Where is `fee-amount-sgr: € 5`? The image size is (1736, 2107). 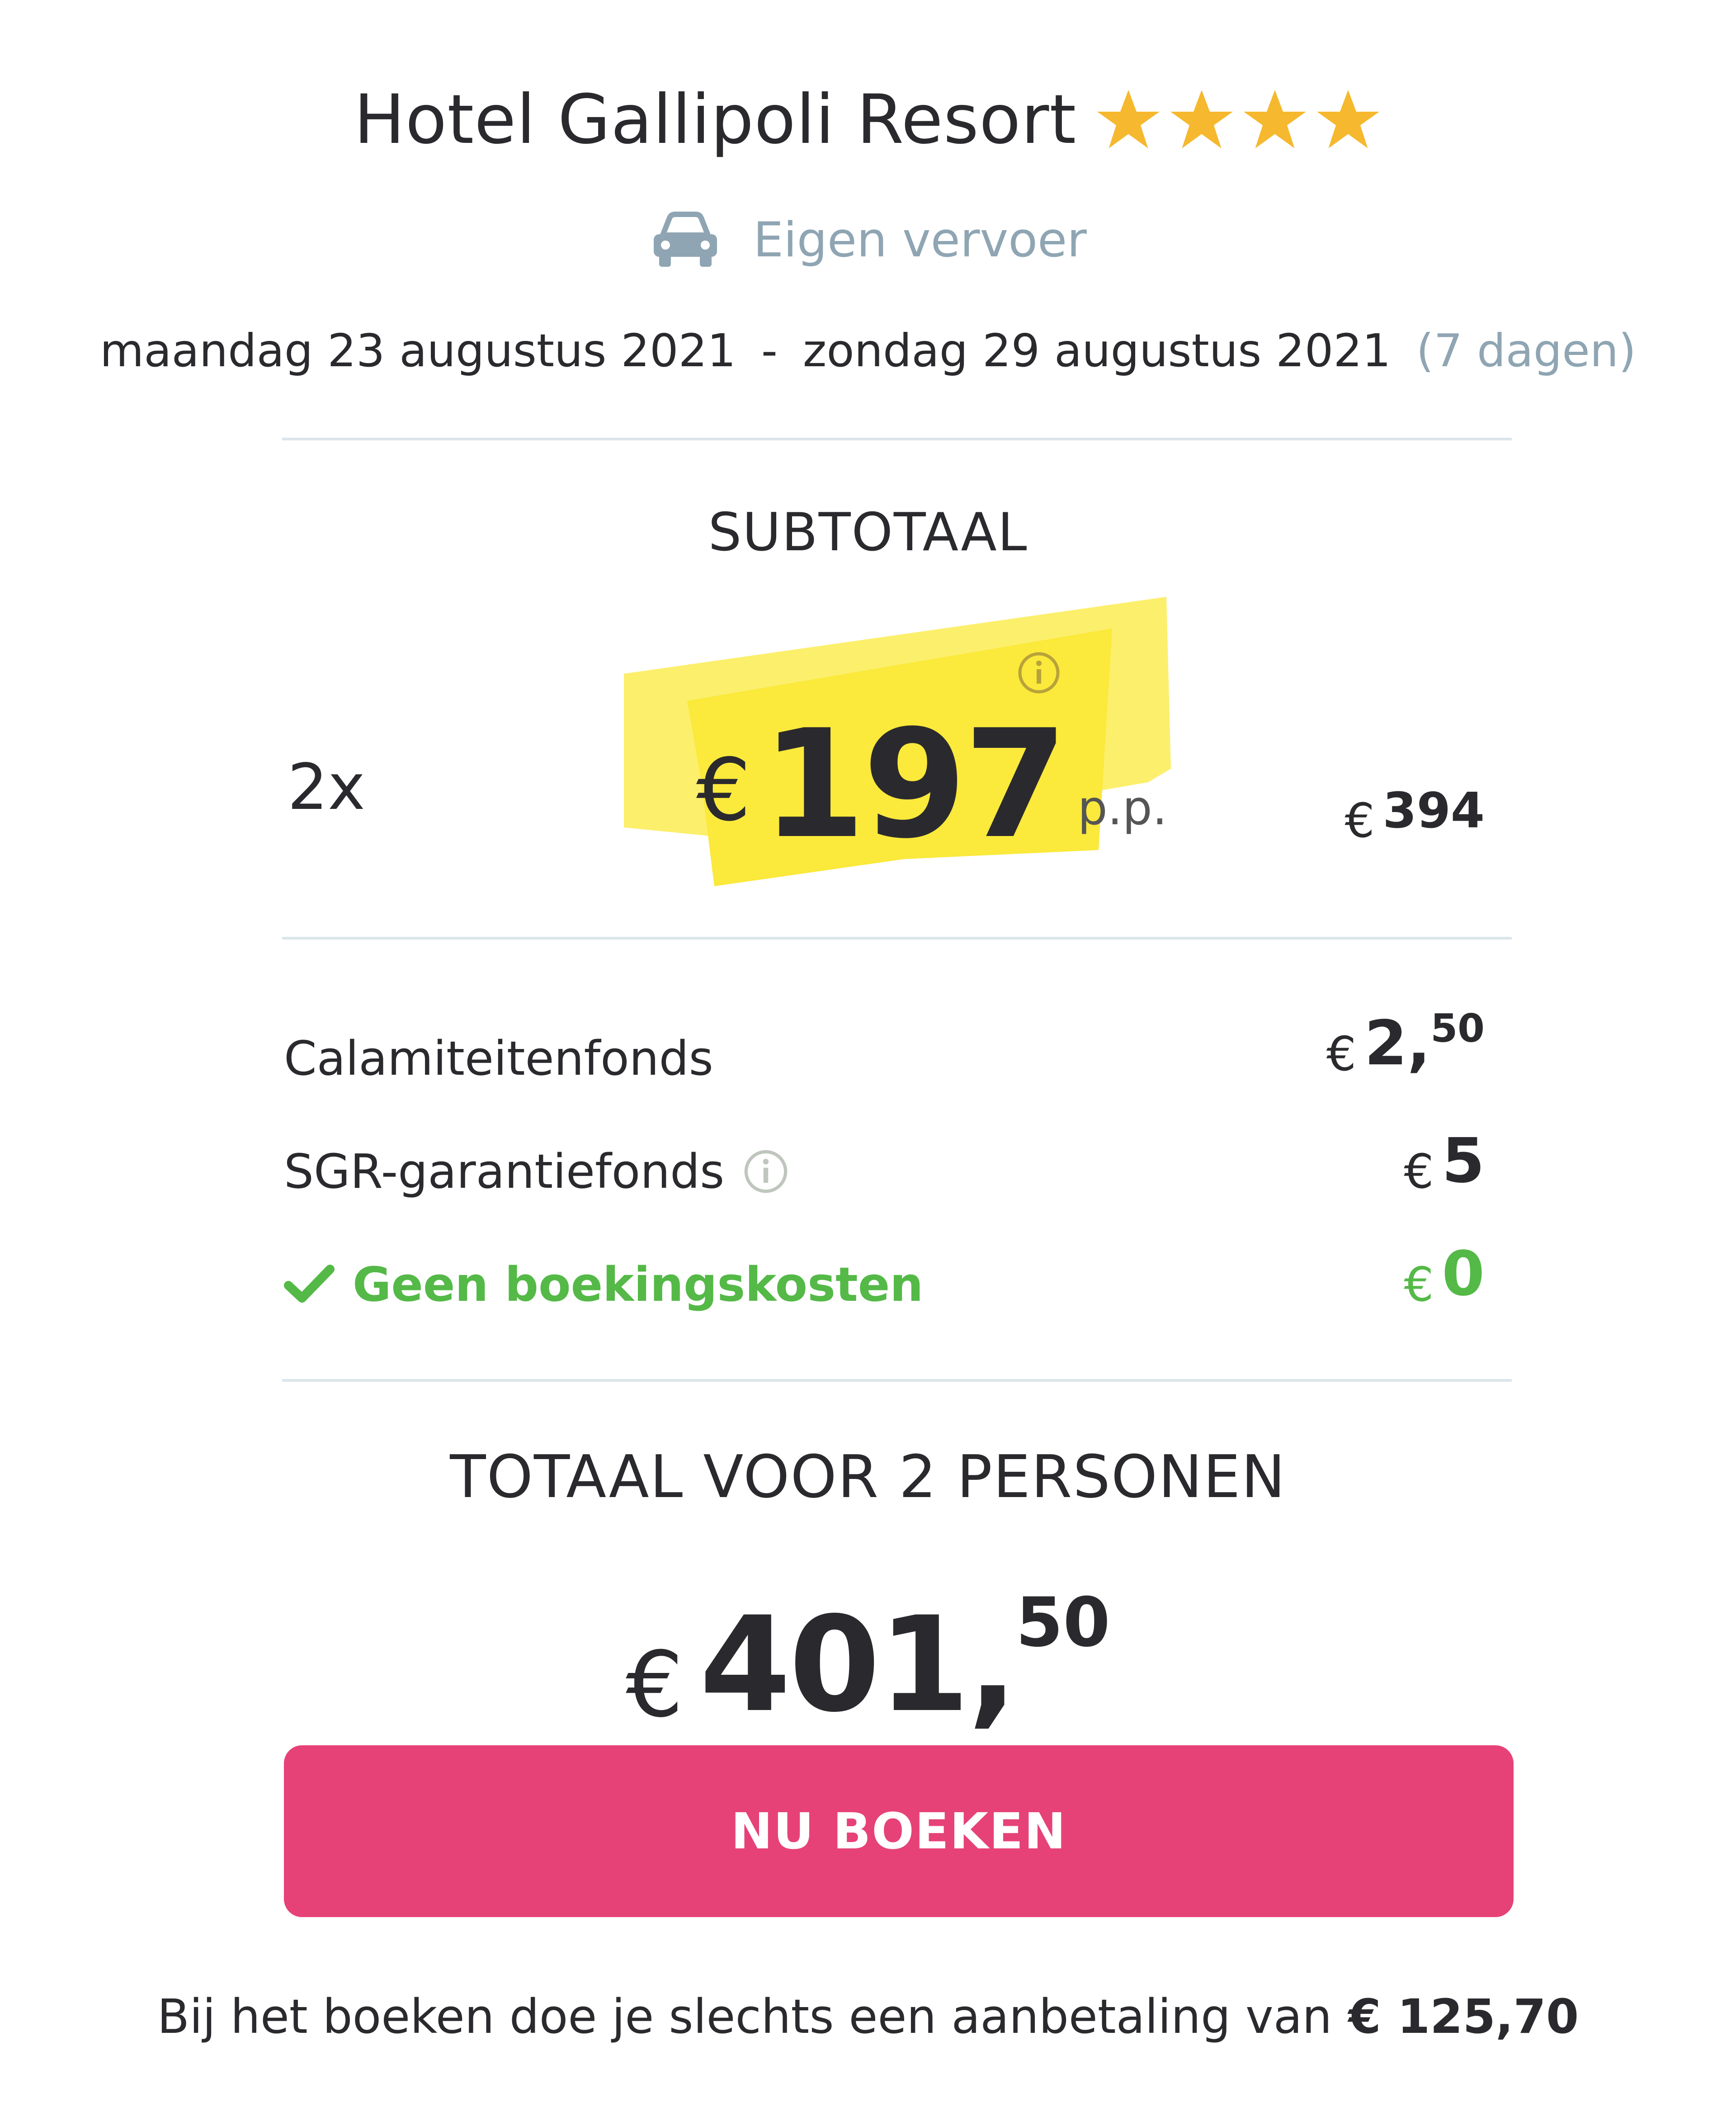 fee-amount-sgr: € 5 is located at coordinates (1444, 1164).